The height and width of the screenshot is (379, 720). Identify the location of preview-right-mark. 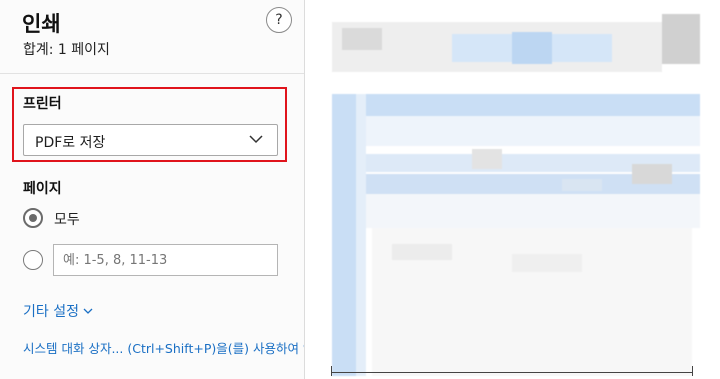
(692, 371).